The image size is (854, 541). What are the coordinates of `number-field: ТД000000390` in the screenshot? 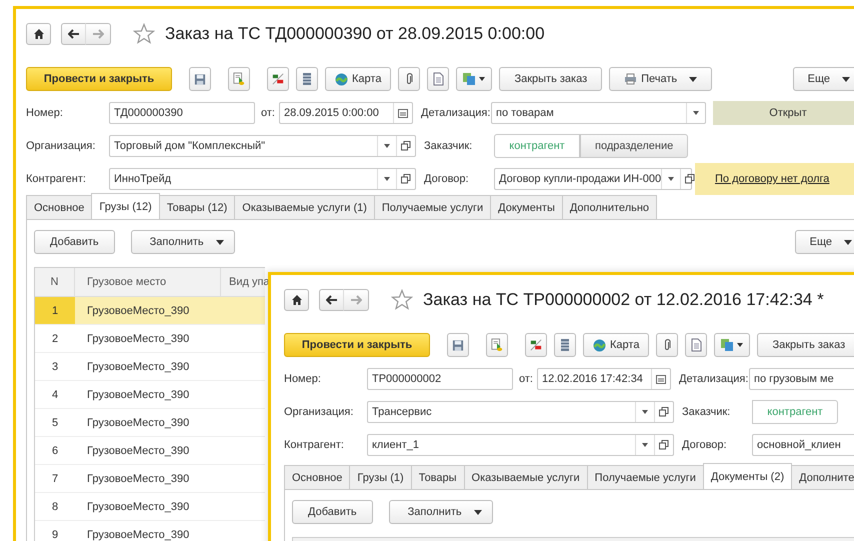 It's located at (182, 113).